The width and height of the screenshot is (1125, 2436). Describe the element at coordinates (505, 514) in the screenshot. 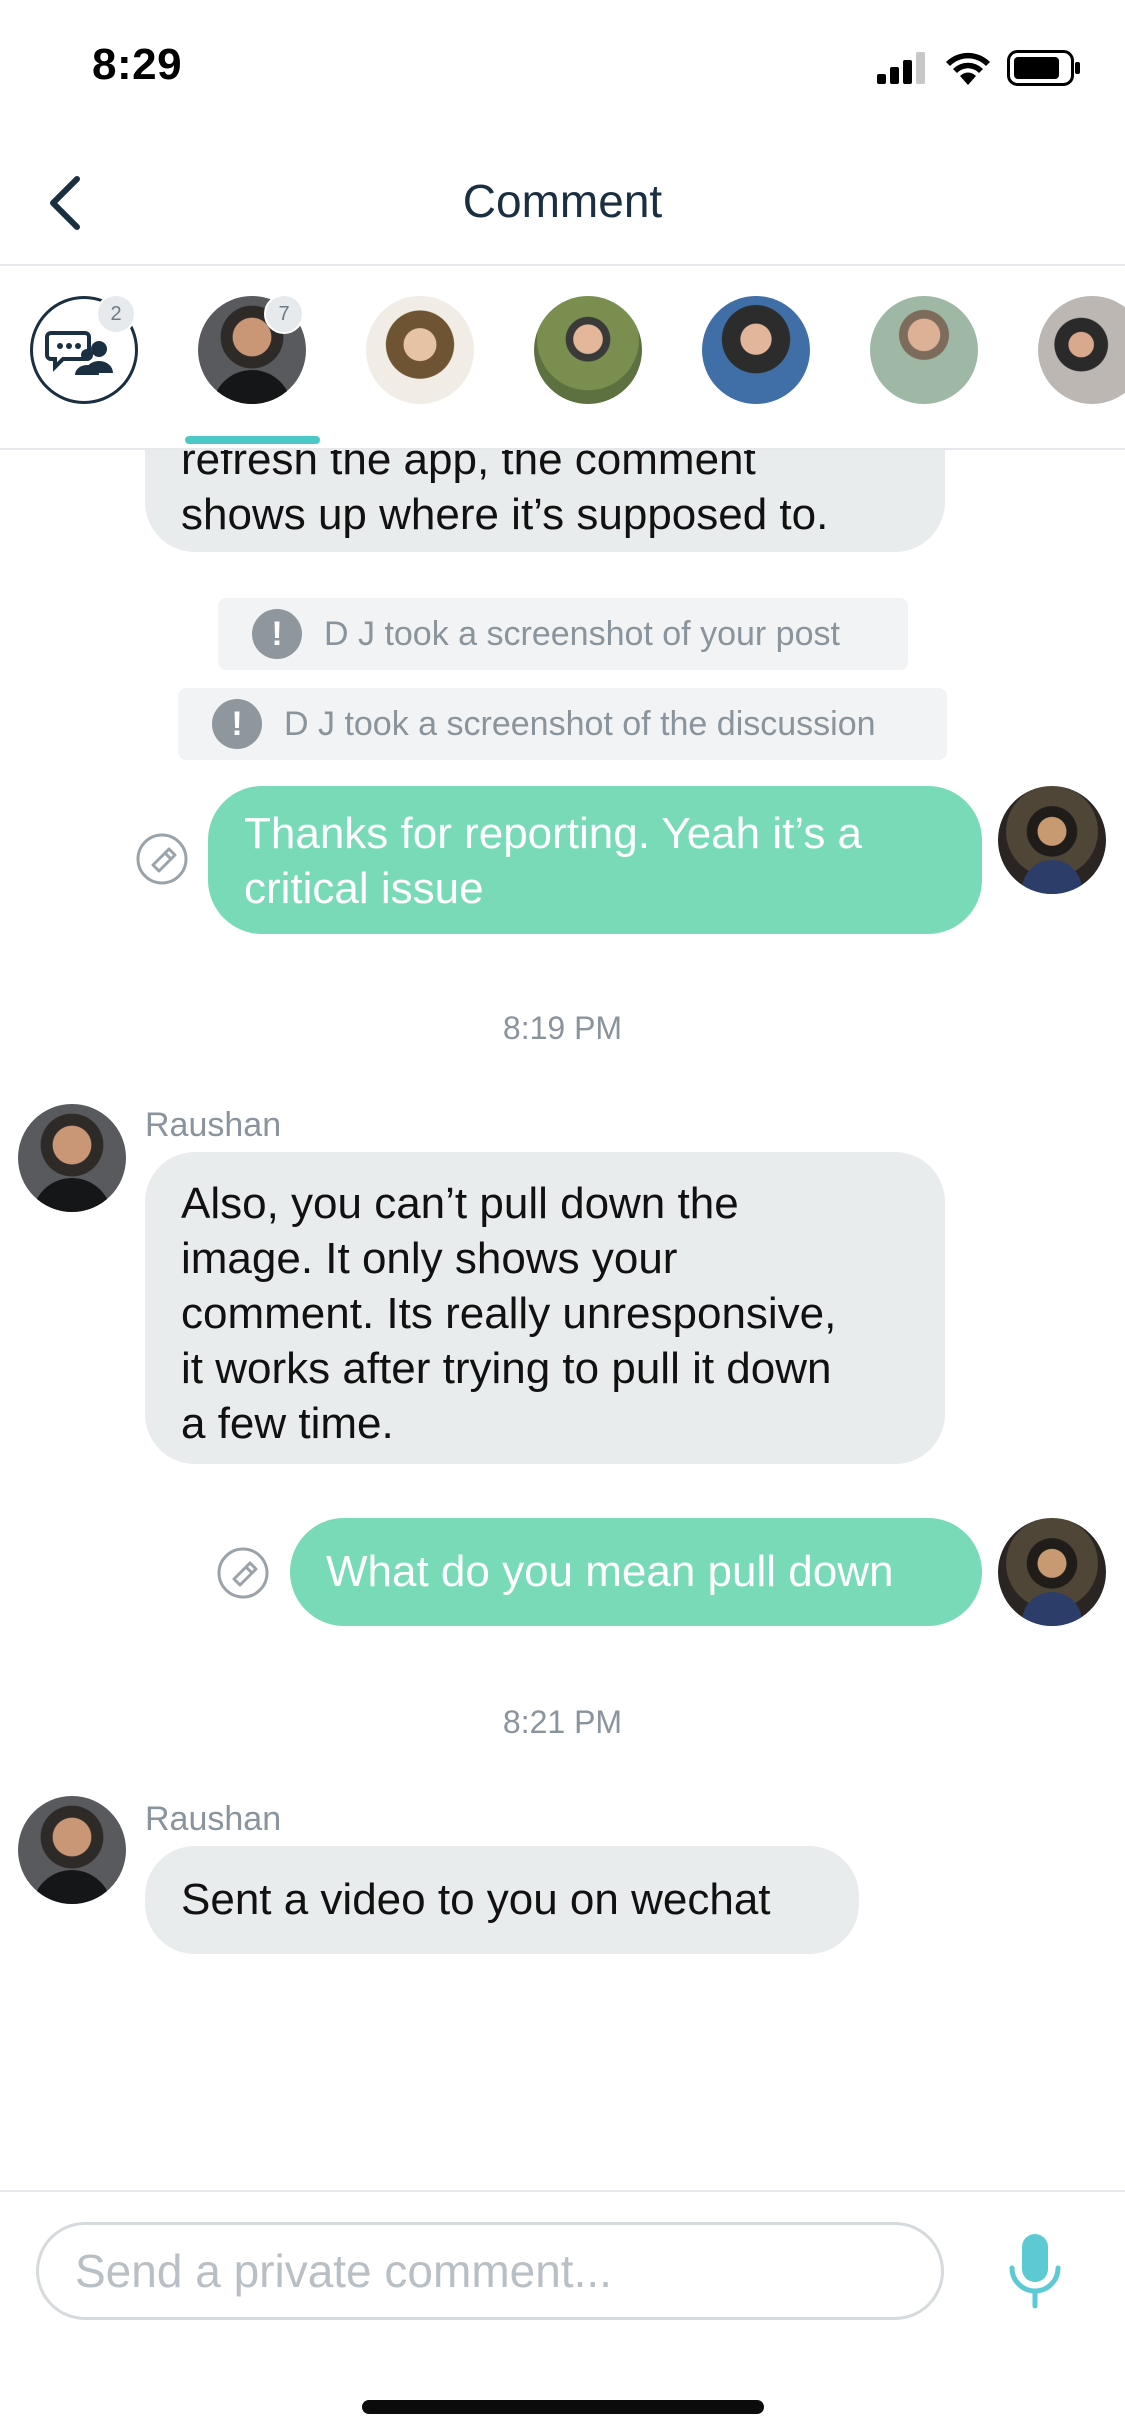

I see `message-line: shows up where it’s supposed to.` at that location.